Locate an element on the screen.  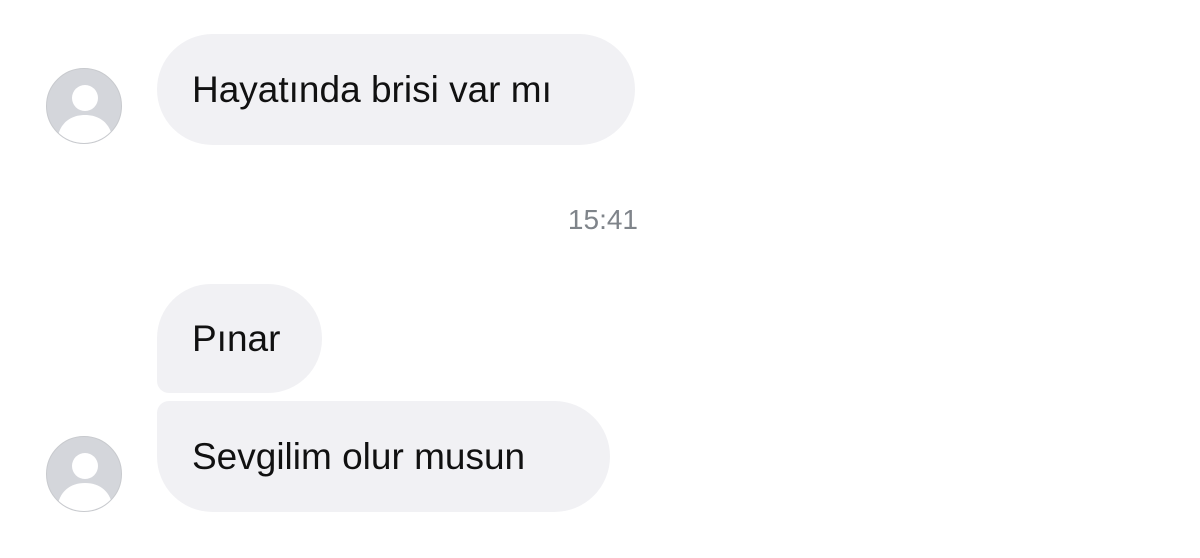
message-text: Pınar is located at coordinates (236, 338).